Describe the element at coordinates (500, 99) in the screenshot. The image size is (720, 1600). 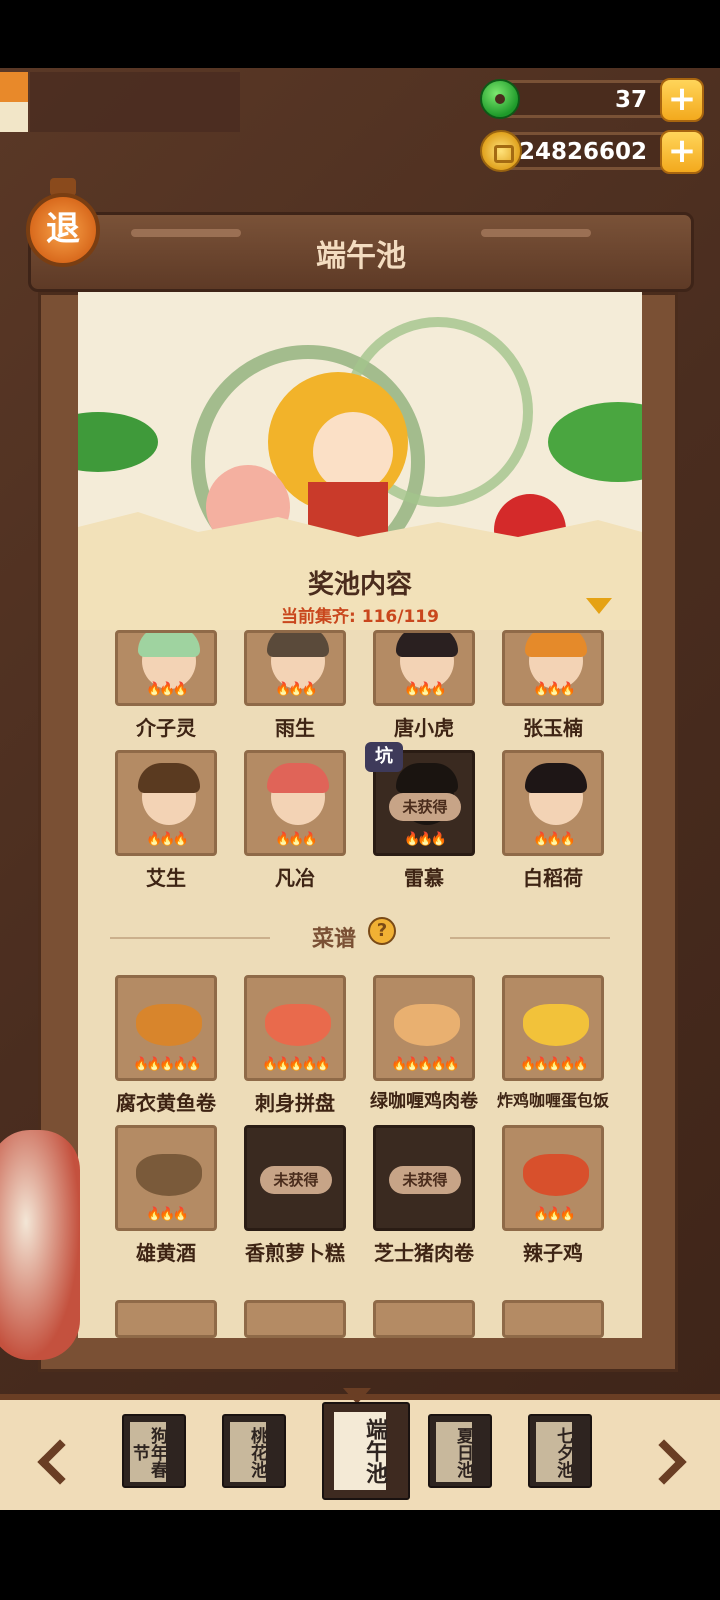
I see `jade-icon` at that location.